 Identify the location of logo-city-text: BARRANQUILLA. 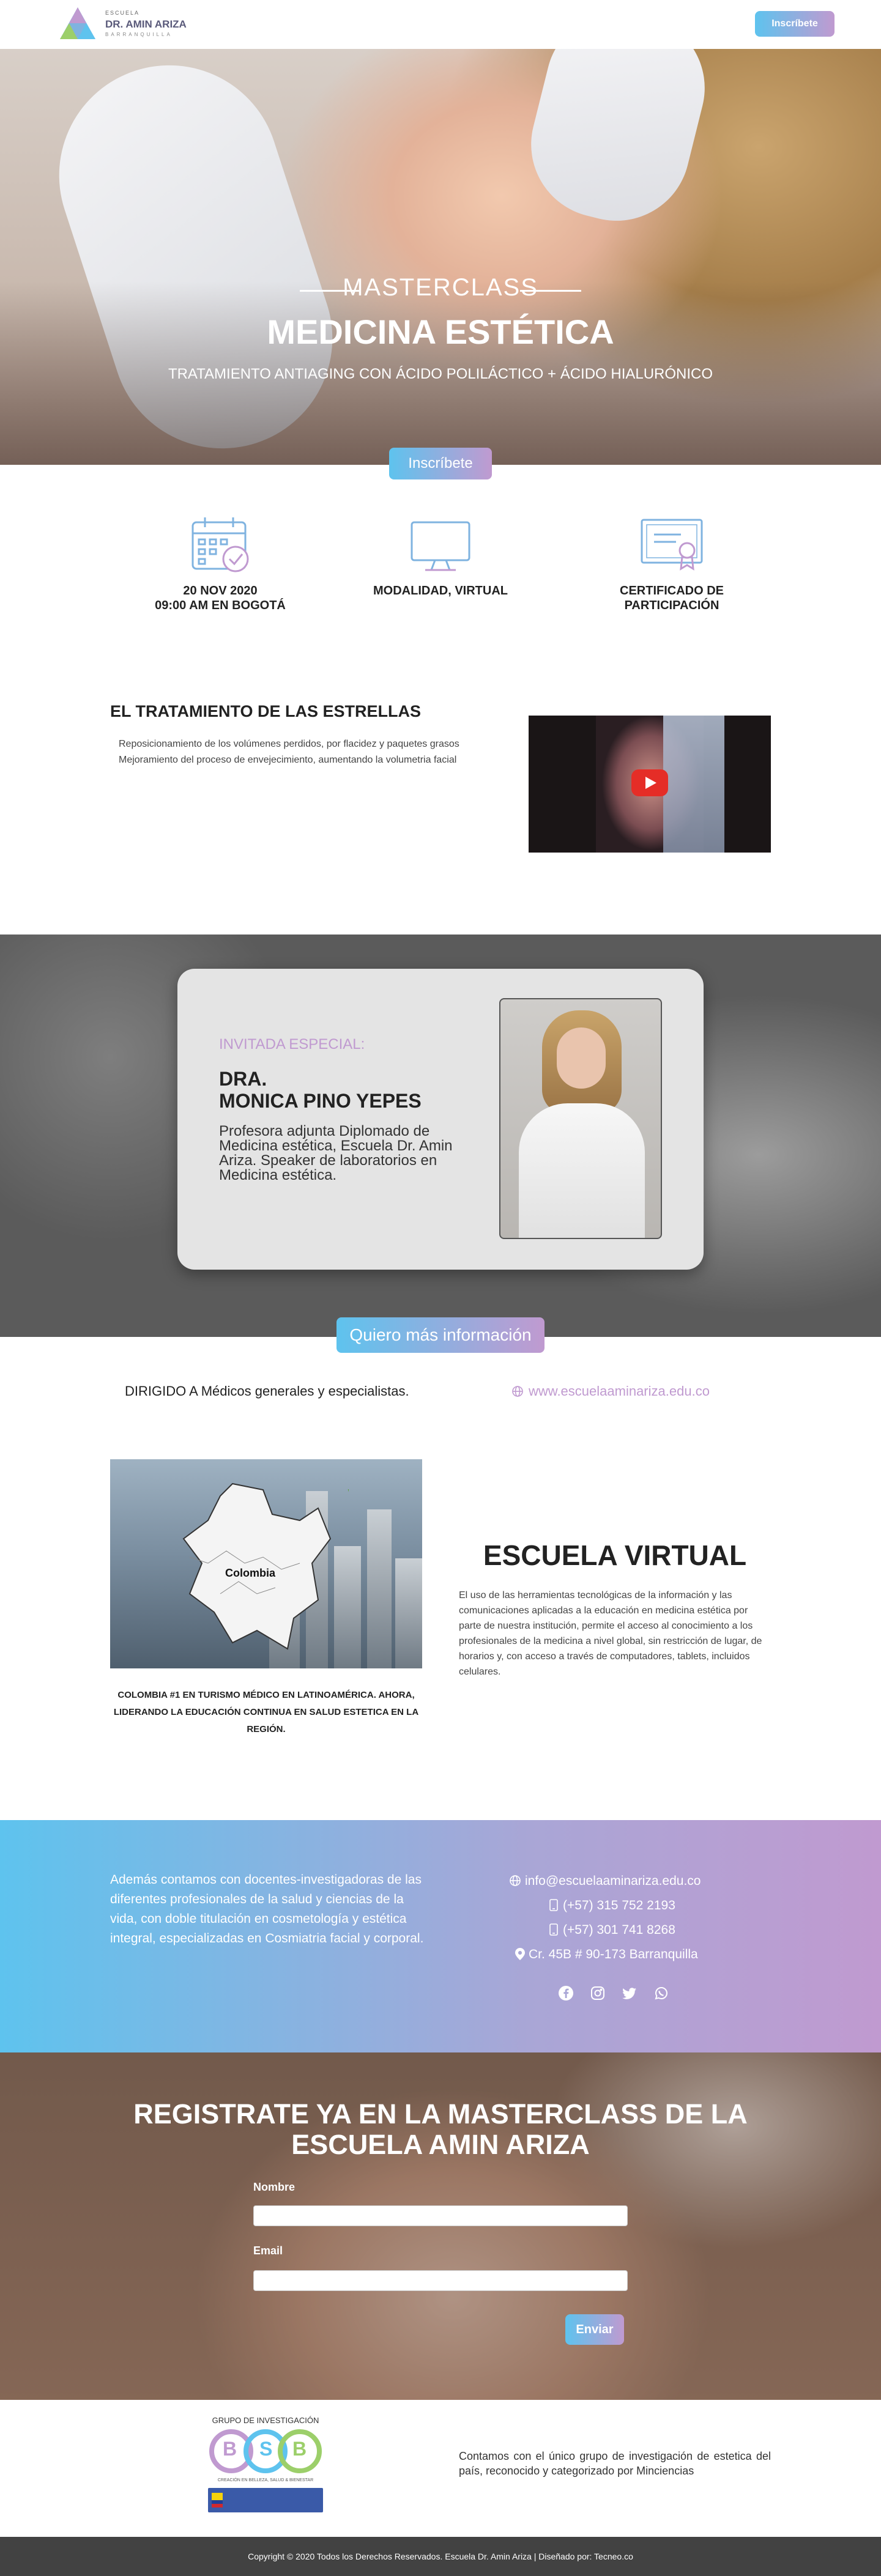
(139, 34).